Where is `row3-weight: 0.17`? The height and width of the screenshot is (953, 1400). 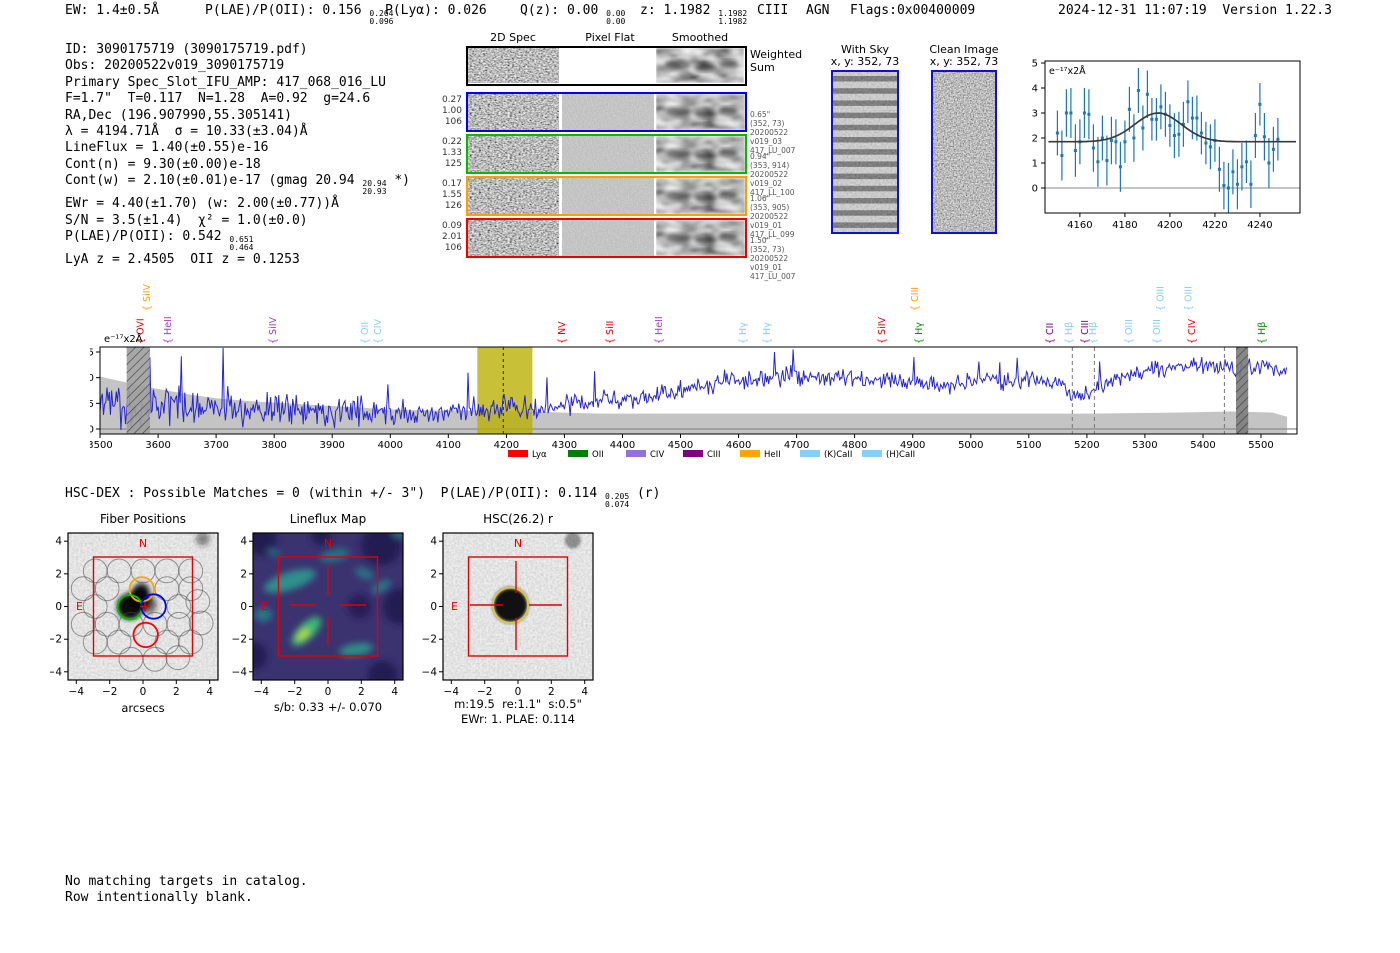 row3-weight: 0.17 is located at coordinates (451, 184).